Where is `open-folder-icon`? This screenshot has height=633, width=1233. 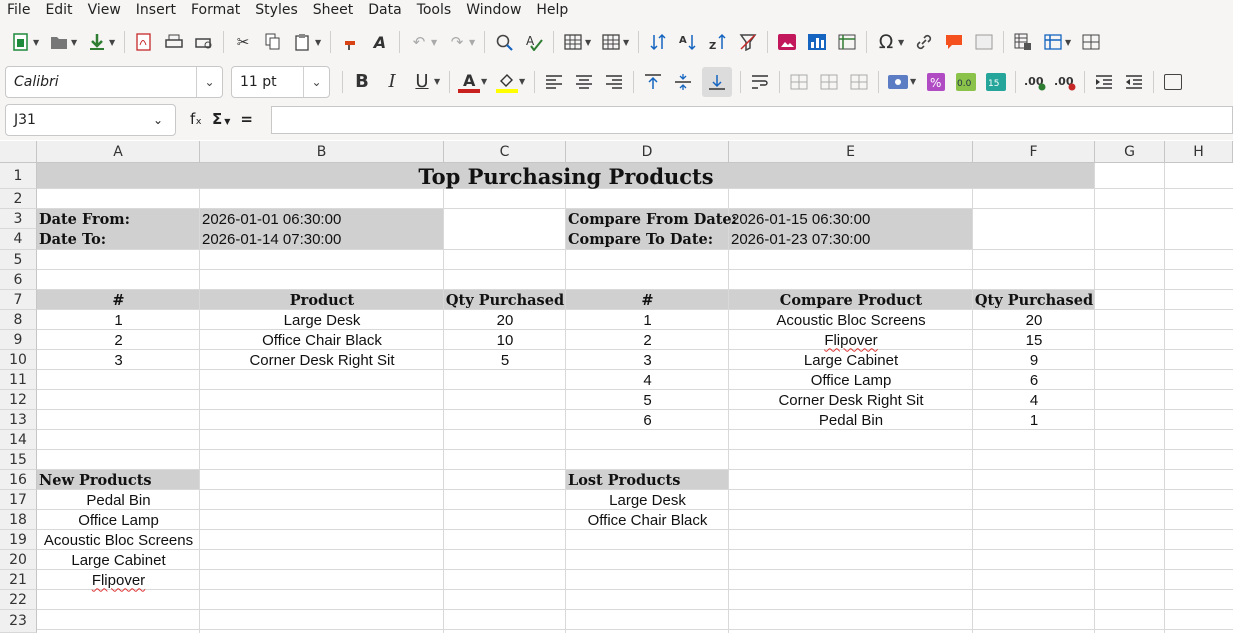
open-folder-icon is located at coordinates (59, 42).